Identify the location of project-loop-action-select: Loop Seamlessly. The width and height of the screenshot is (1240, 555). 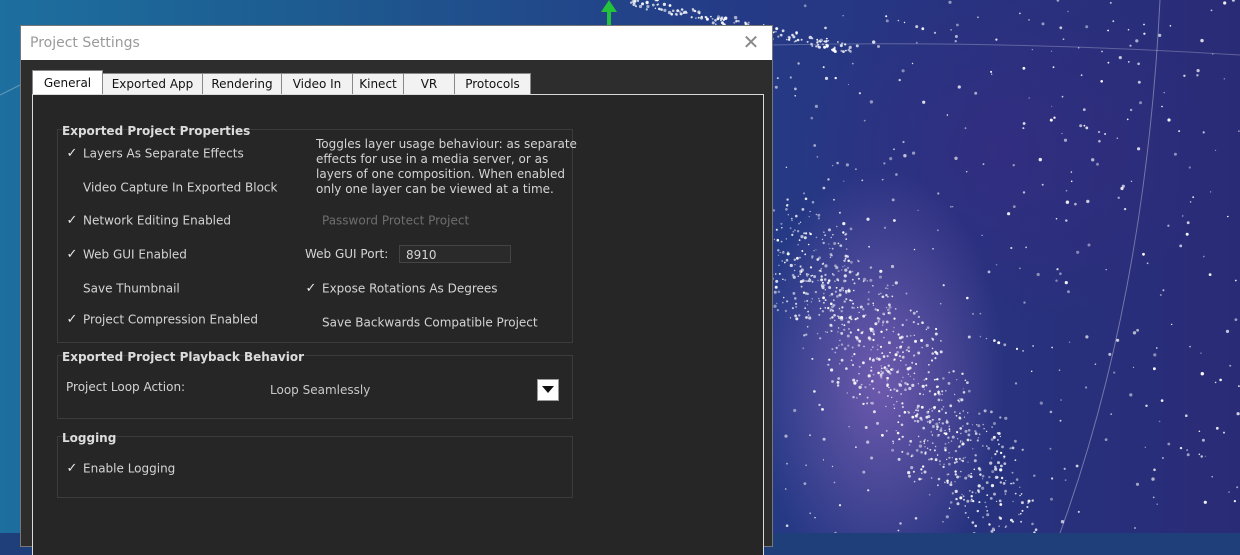
(320, 390).